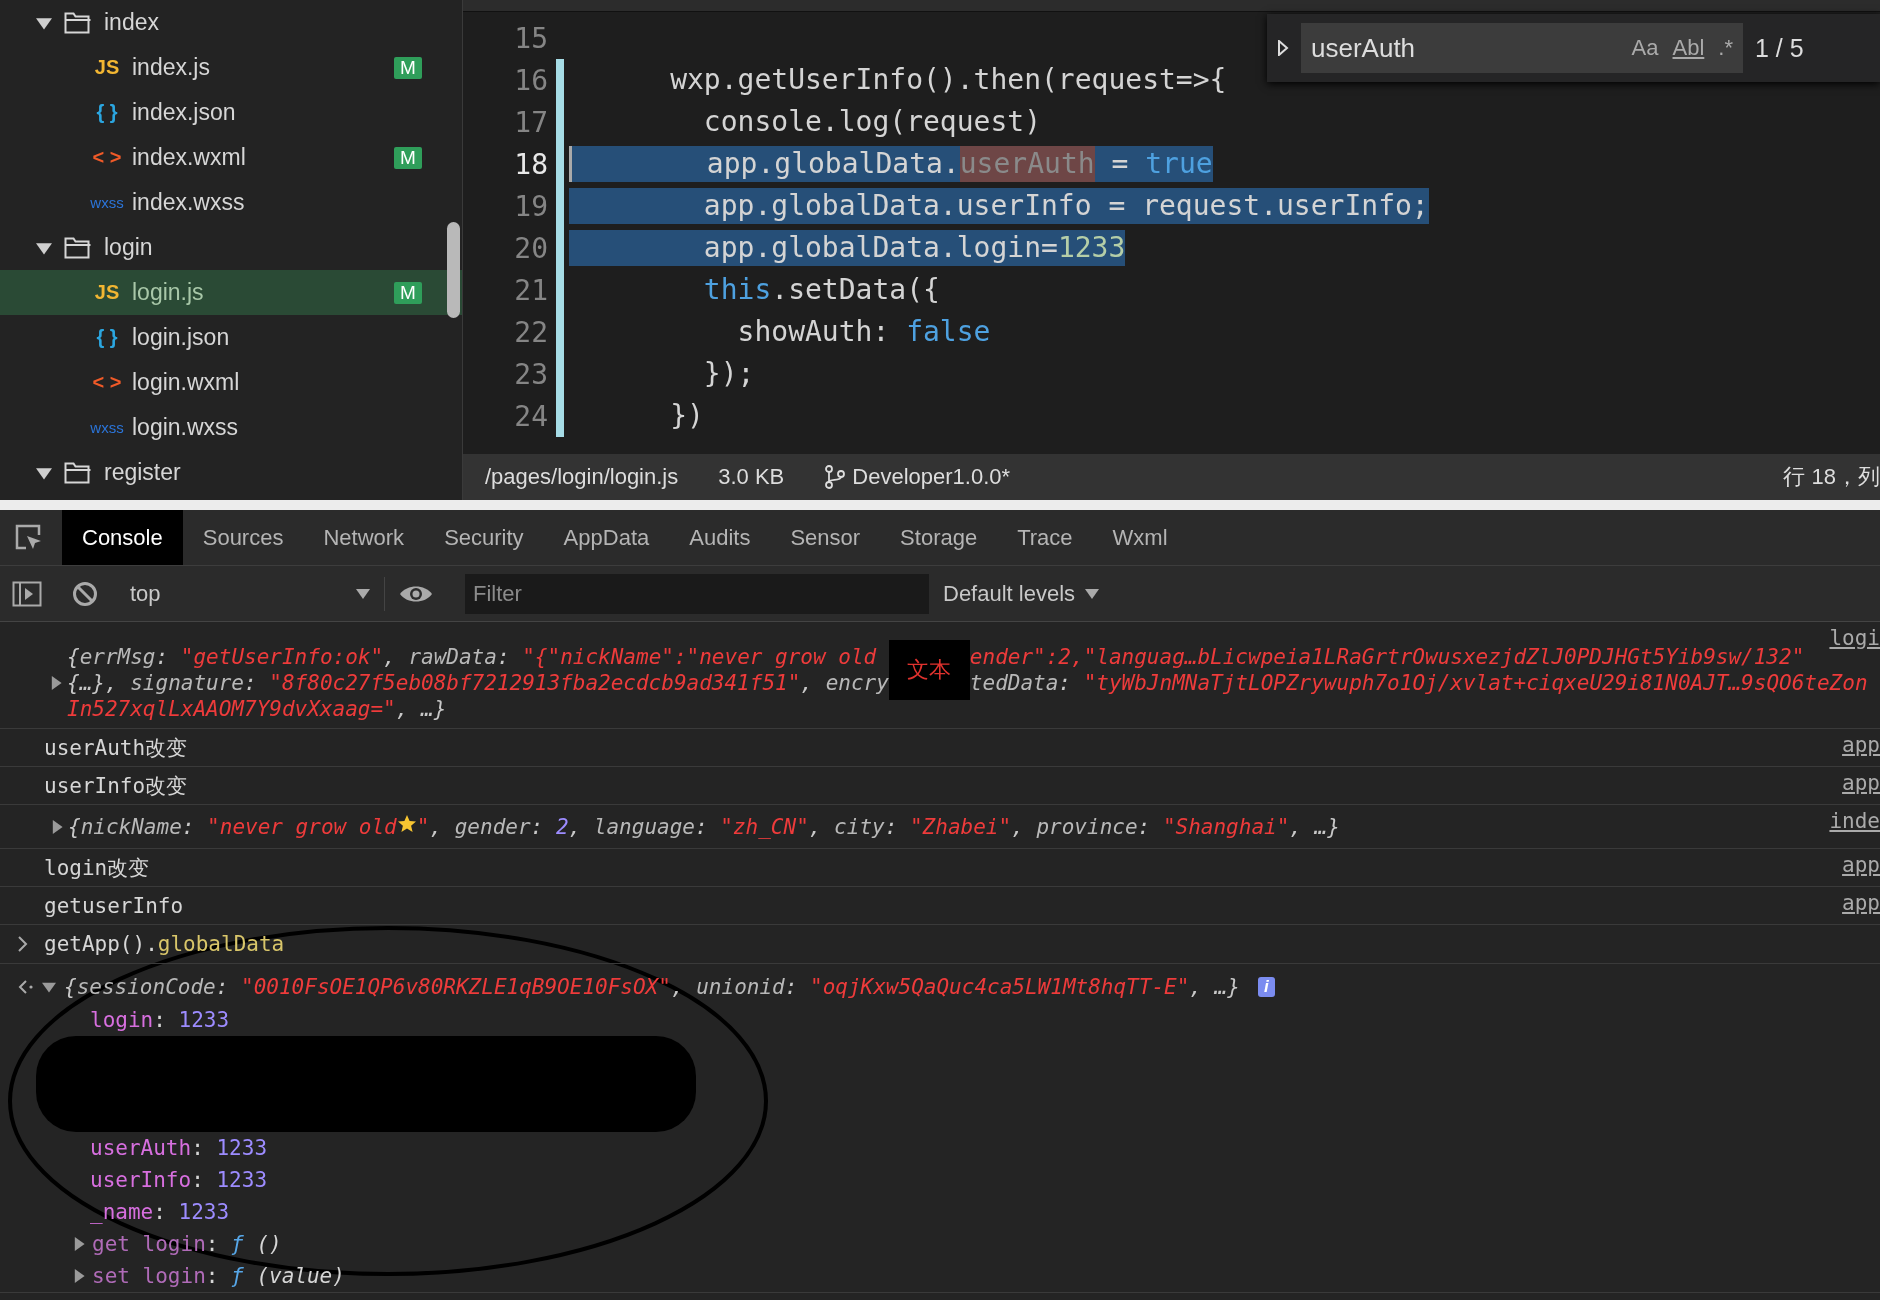 Image resolution: width=1880 pixels, height=1300 pixels. Describe the element at coordinates (231, 472) in the screenshot. I see `folder-item: register` at that location.